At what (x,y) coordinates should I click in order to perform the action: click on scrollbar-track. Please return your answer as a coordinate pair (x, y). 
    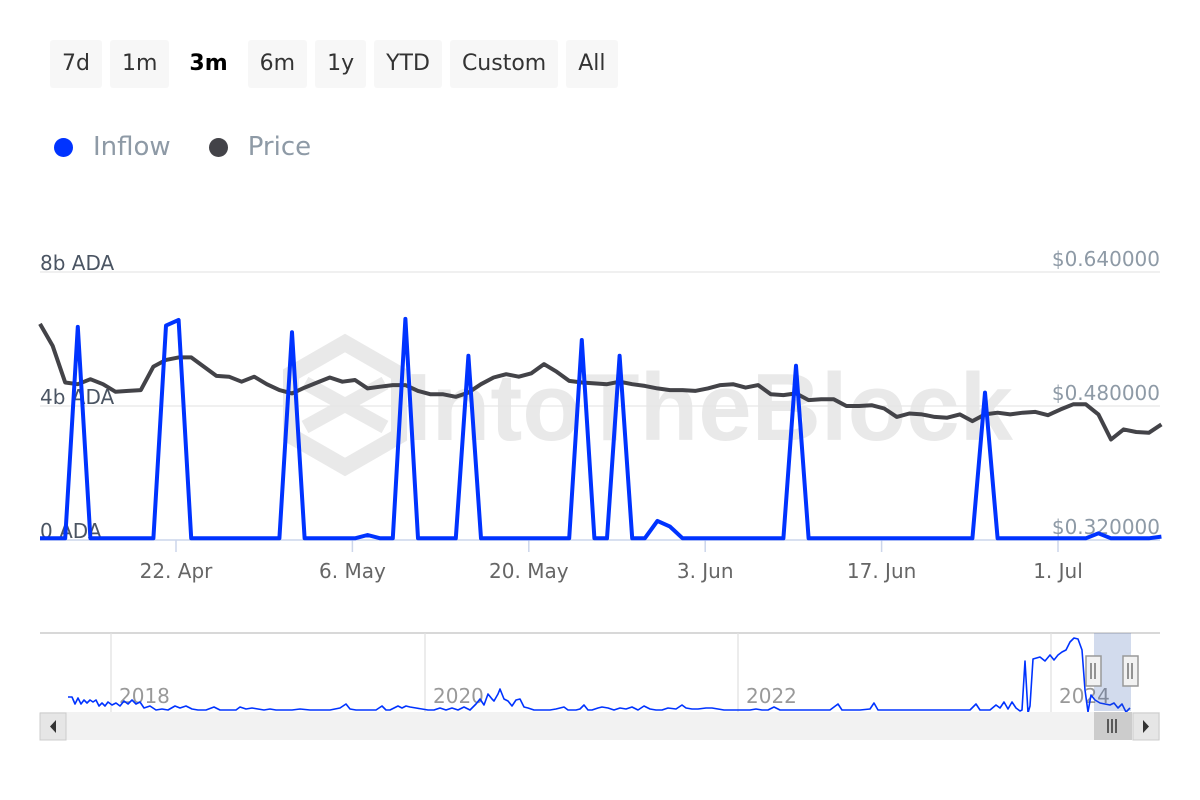
    Looking at the image, I should click on (600, 726).